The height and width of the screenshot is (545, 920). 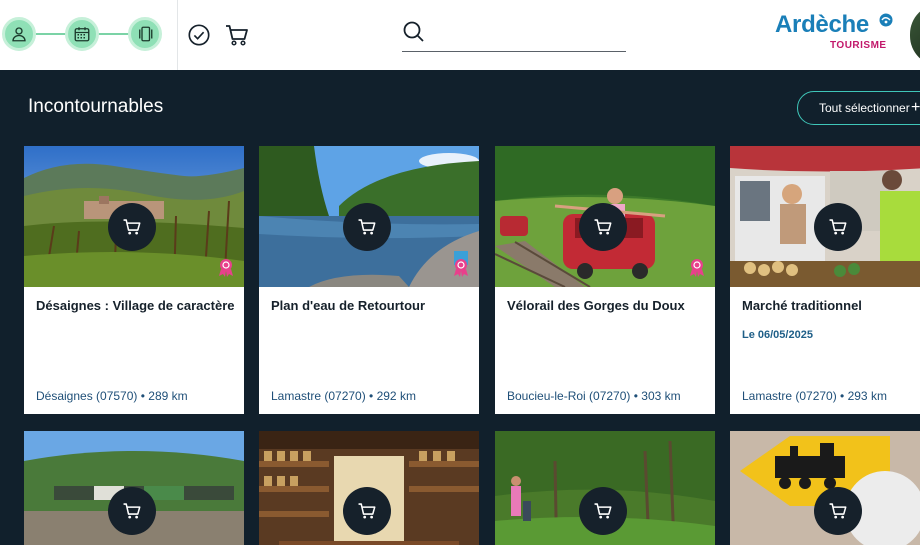 I want to click on logo-brand: Ardèche, so click(x=822, y=24).